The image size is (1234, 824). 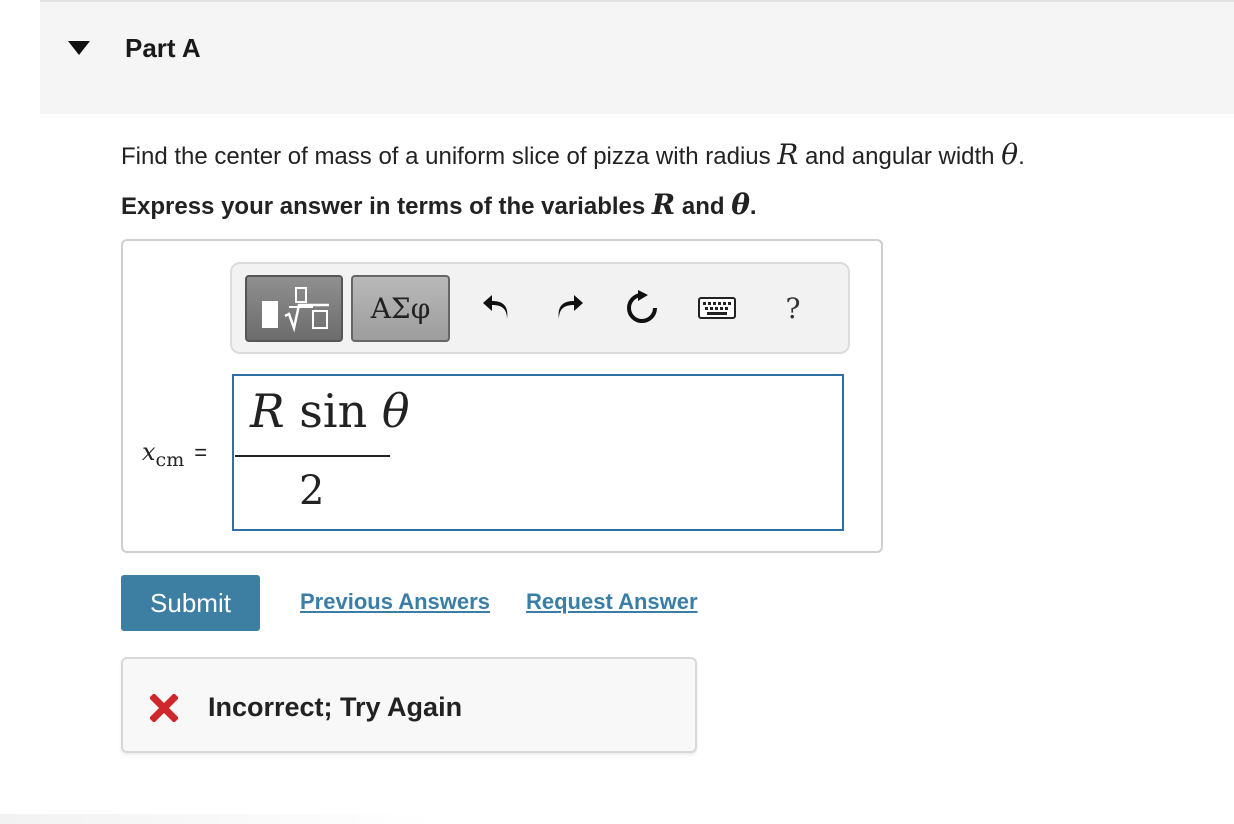 I want to click on x-mark-icon, so click(x=164, y=708).